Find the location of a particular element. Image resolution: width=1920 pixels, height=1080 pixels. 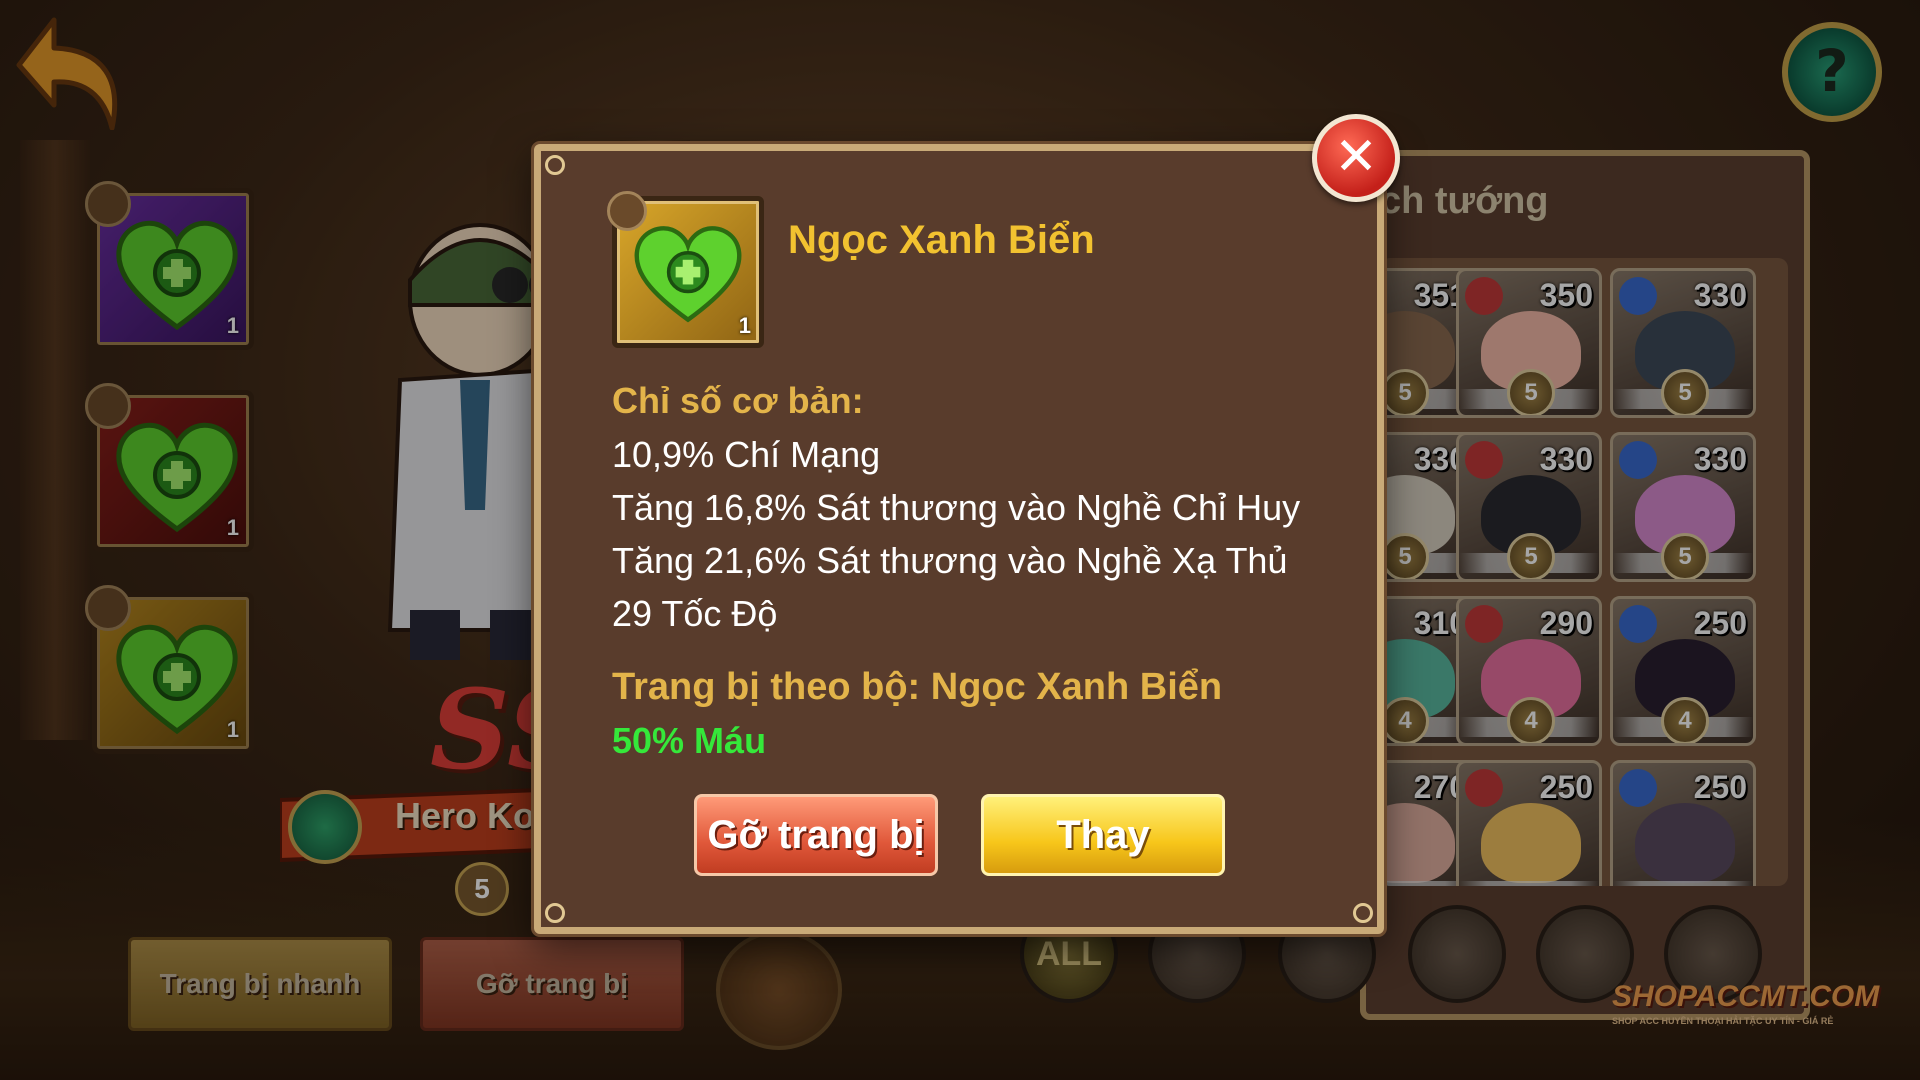

close-button: ✕ is located at coordinates (1356, 158).